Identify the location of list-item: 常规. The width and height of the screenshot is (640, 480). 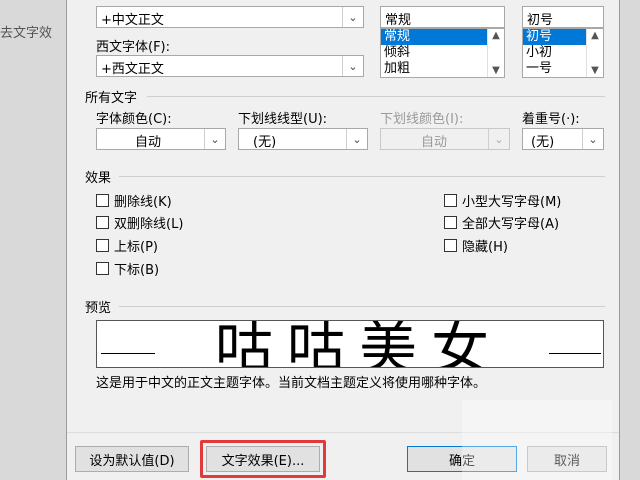
(442, 37).